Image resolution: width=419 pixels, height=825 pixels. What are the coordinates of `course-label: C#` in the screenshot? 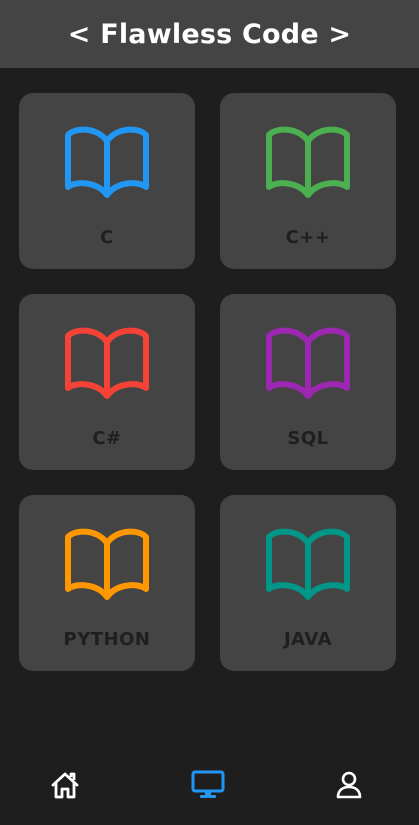 It's located at (107, 438).